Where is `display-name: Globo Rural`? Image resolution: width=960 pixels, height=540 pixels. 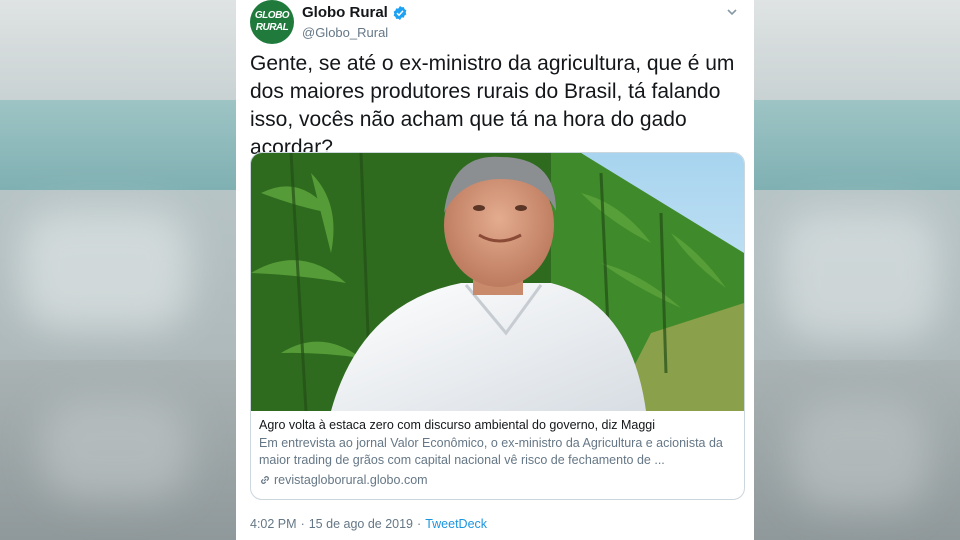
display-name: Globo Rural is located at coordinates (345, 12).